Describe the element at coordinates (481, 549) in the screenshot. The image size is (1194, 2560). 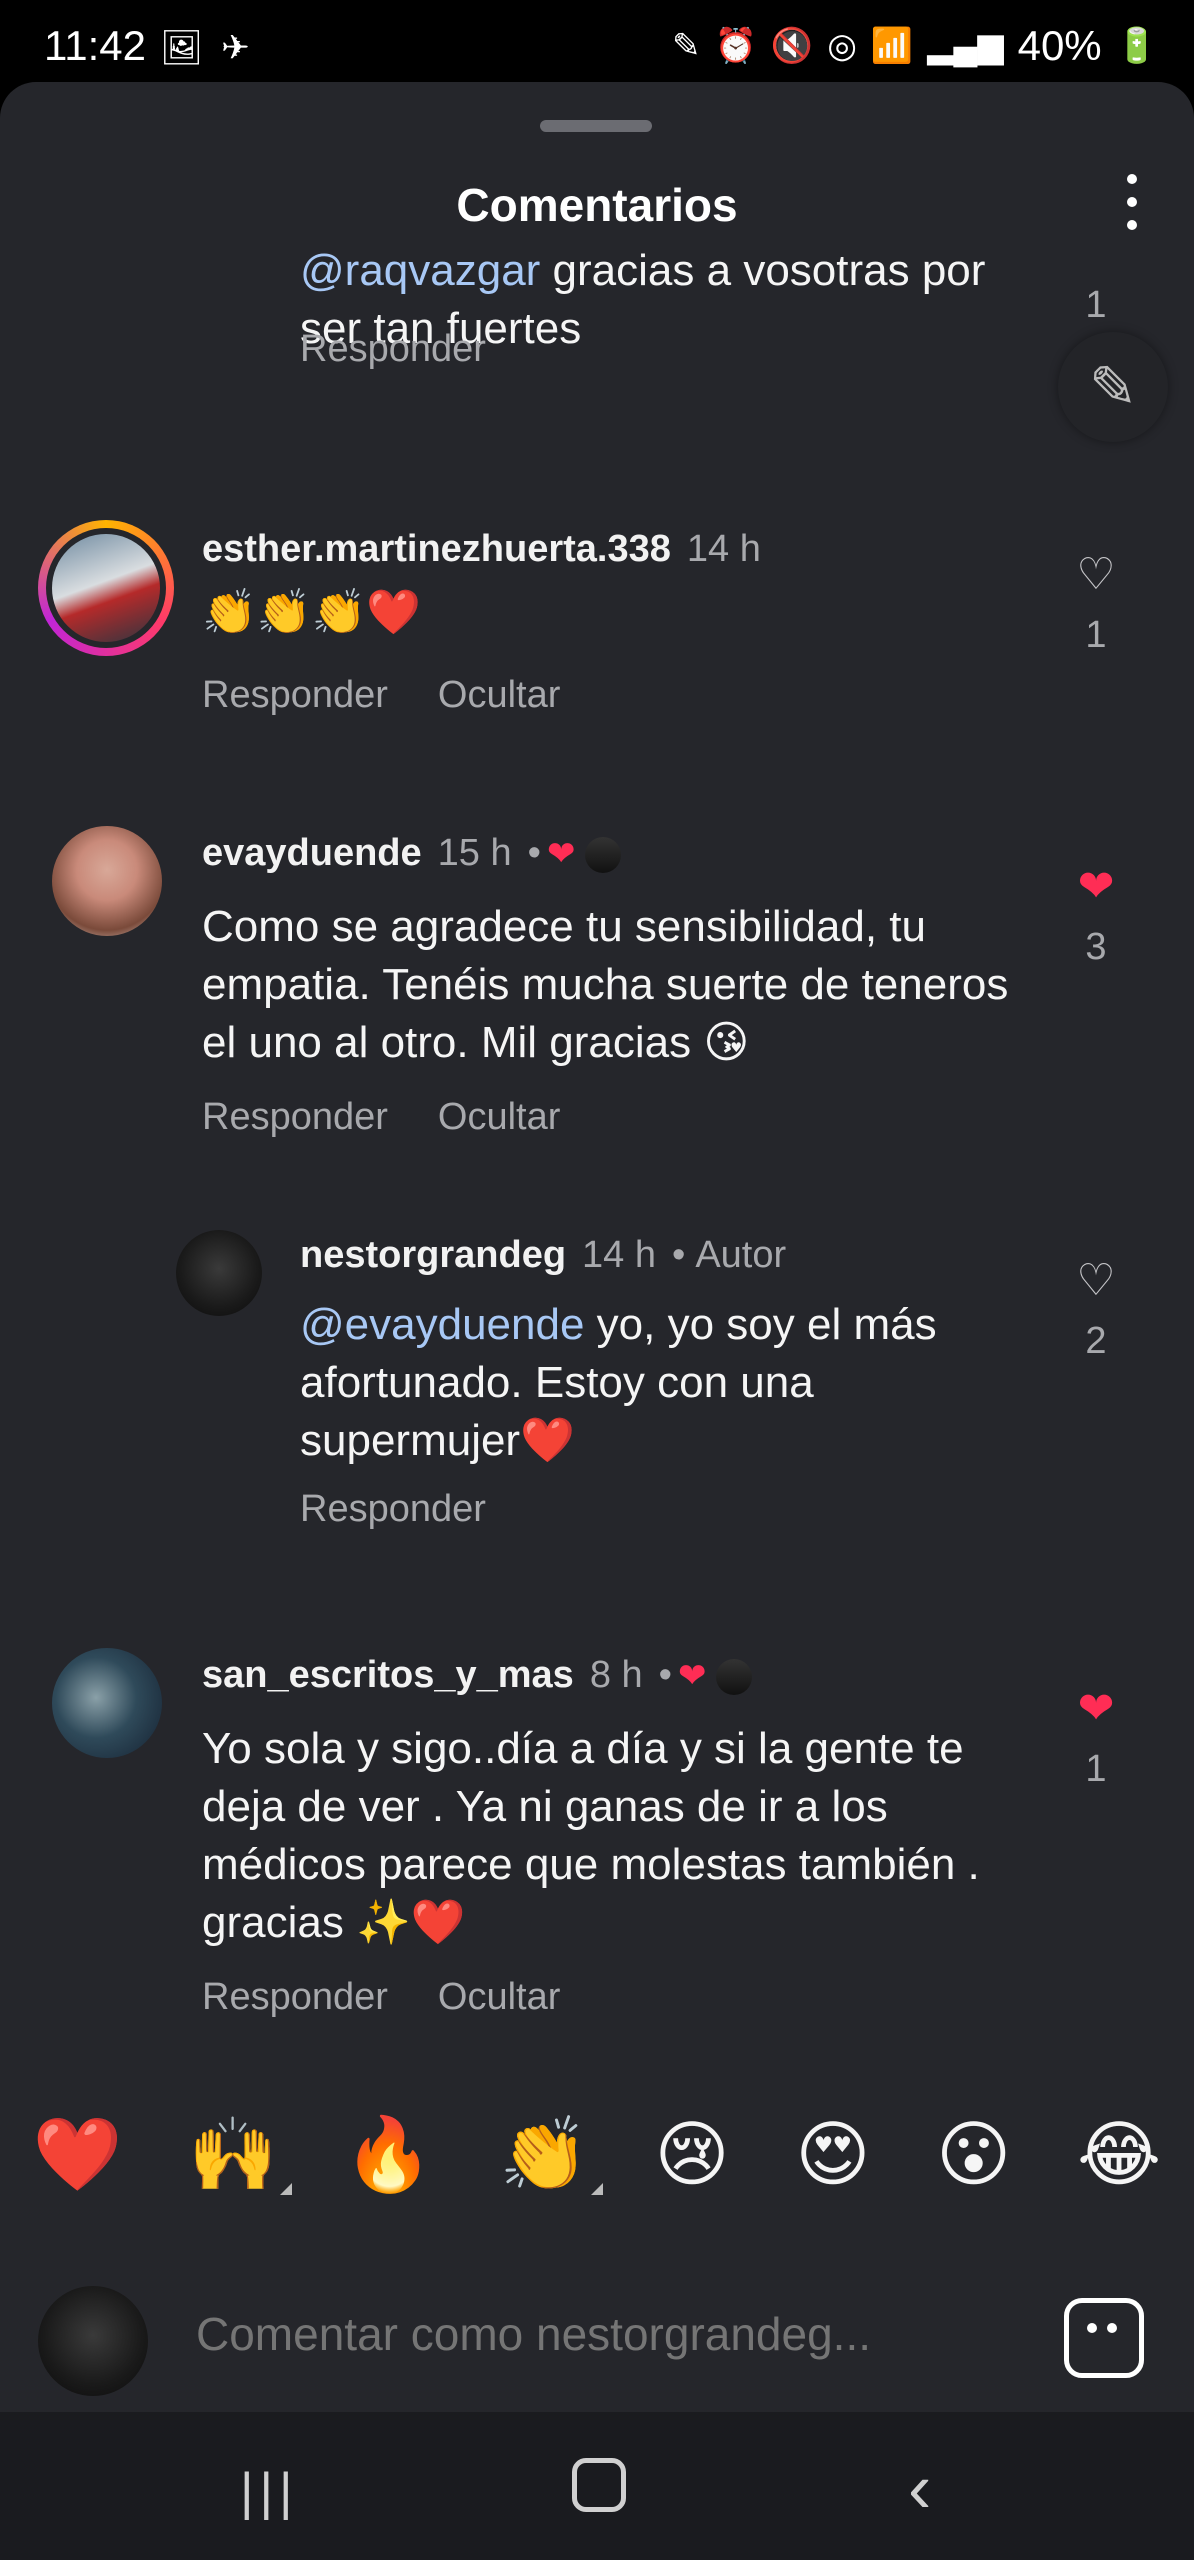
I see `comment-username: esther.martinezhuerta.338 14 h` at that location.